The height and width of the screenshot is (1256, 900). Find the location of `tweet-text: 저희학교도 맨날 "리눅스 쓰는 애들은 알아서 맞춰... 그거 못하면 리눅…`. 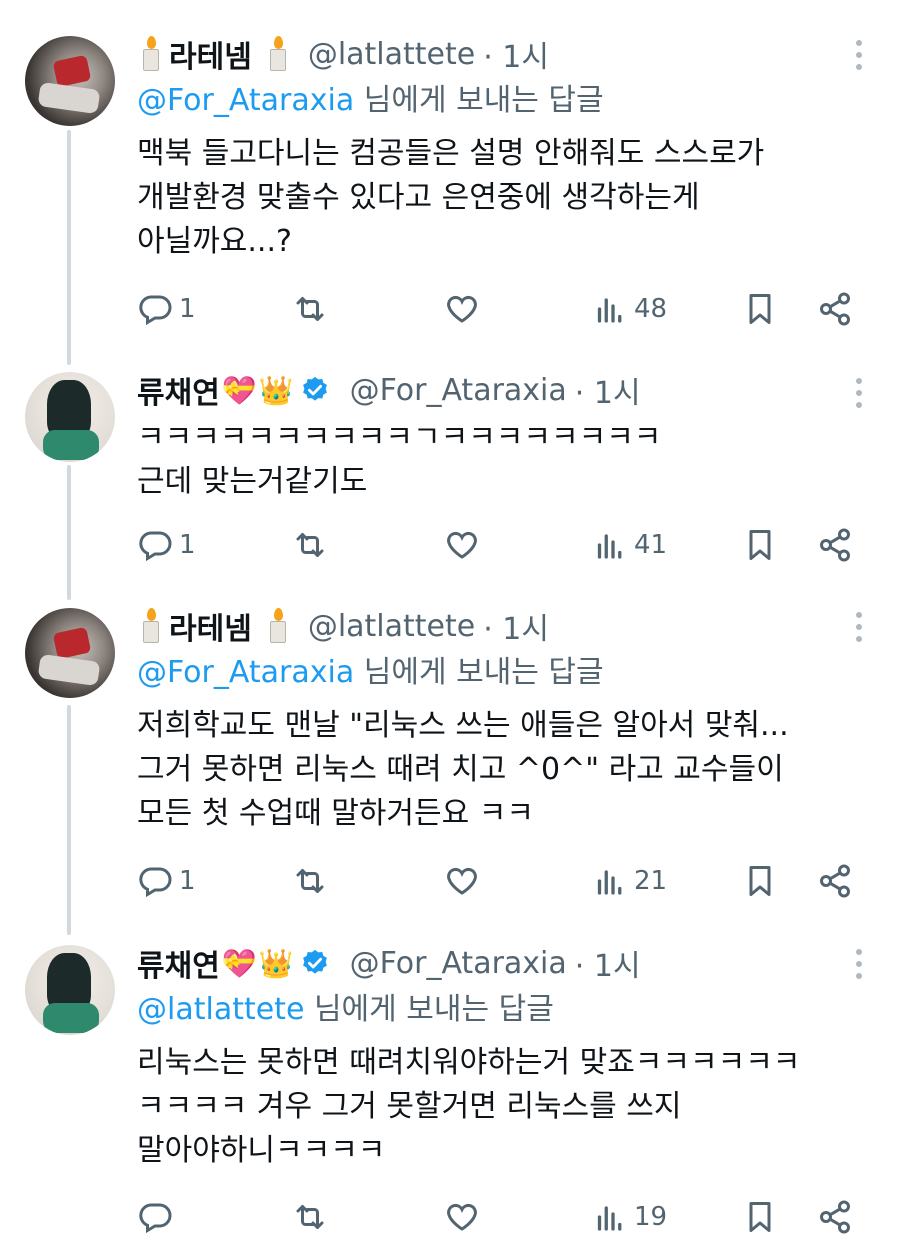

tweet-text: 저희학교도 맨날 "리눅스 쓰는 애들은 알아서 맞춰... 그거 못하면 리눅… is located at coordinates (463, 769).